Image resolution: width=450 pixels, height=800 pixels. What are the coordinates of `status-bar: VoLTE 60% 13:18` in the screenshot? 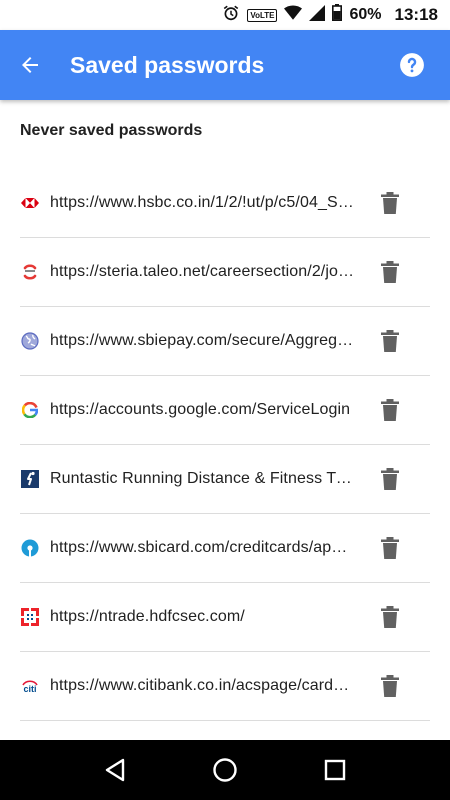 It's located at (225, 15).